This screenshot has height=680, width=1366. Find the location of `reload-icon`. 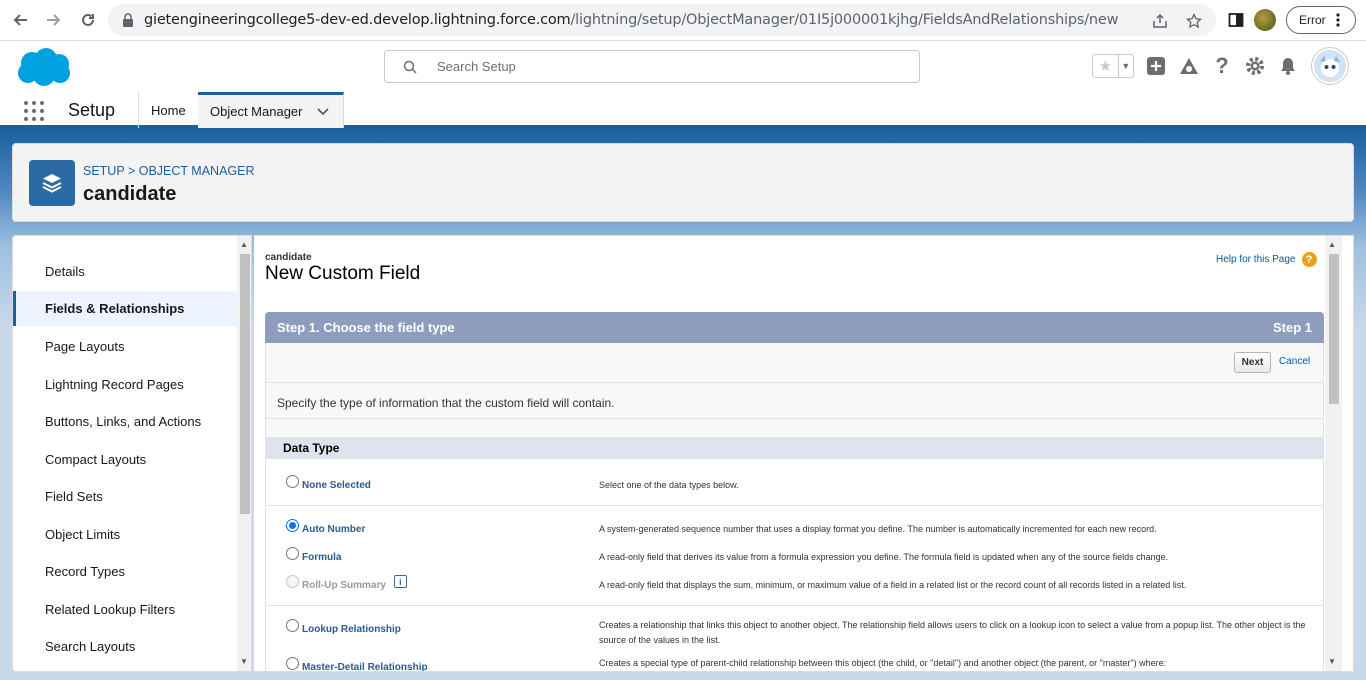

reload-icon is located at coordinates (88, 20).